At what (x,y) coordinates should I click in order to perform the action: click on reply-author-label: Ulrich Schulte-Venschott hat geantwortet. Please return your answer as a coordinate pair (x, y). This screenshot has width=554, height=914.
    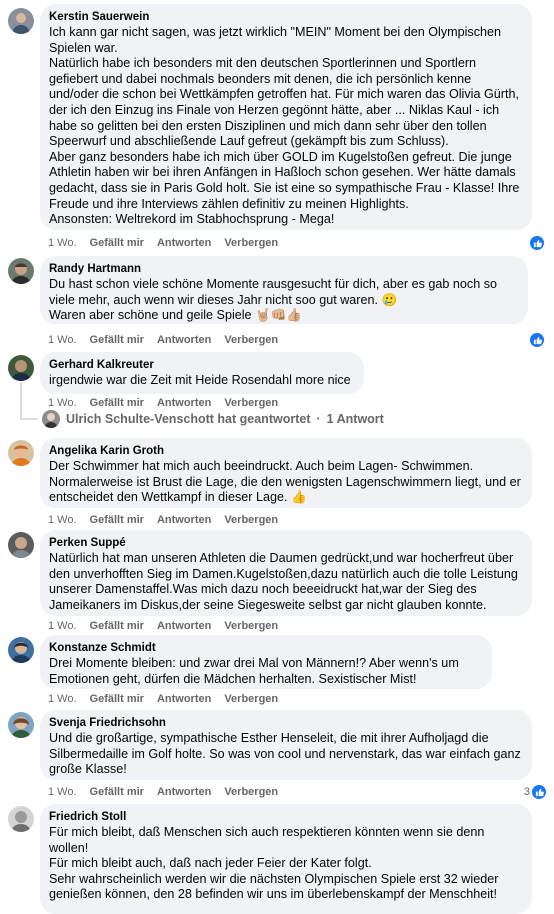
    Looking at the image, I should click on (188, 419).